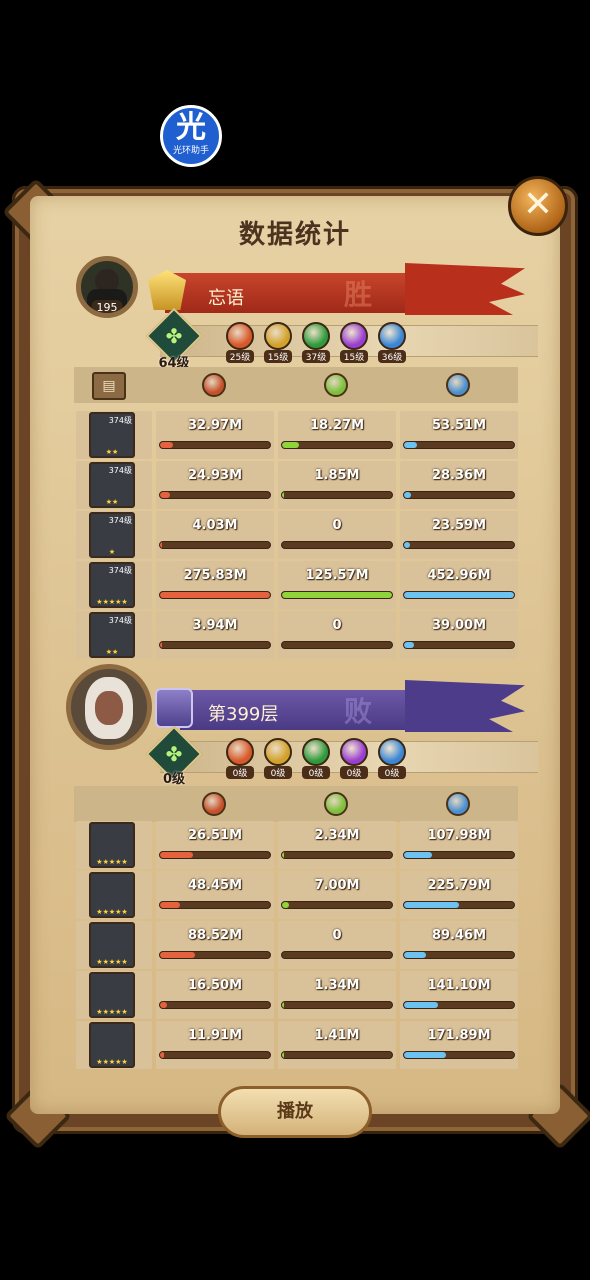 This screenshot has width=590, height=1280. What do you see at coordinates (107, 306) in the screenshot?
I see `player-avatar-level: 195` at bounding box center [107, 306].